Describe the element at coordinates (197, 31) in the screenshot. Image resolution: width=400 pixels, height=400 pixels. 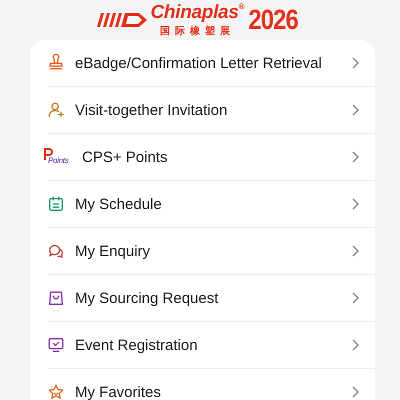
I see `brand-subtitle: 国际橡塑展` at that location.